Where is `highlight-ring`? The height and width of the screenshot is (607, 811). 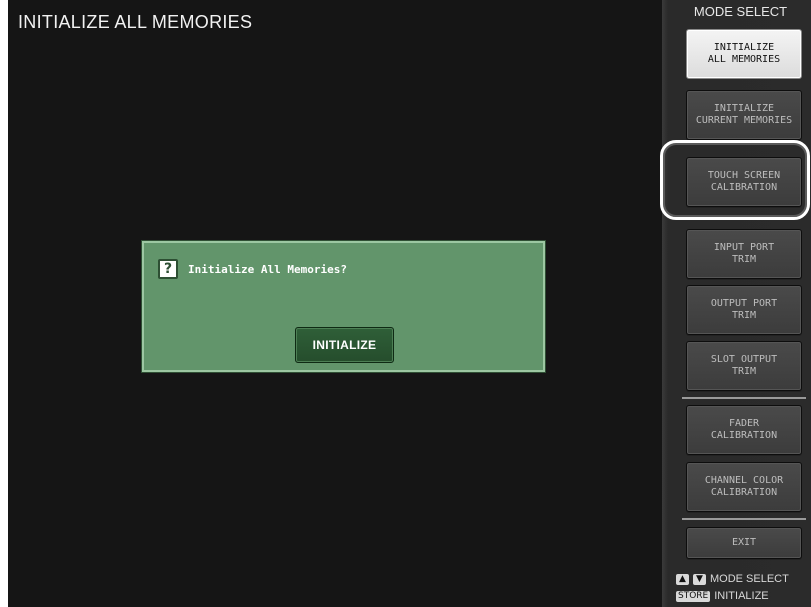
highlight-ring is located at coordinates (735, 180).